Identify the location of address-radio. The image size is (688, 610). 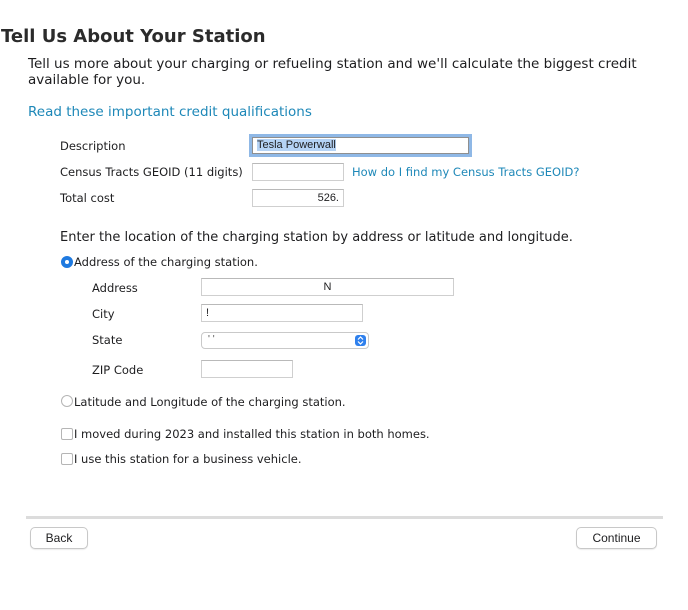
(67, 262).